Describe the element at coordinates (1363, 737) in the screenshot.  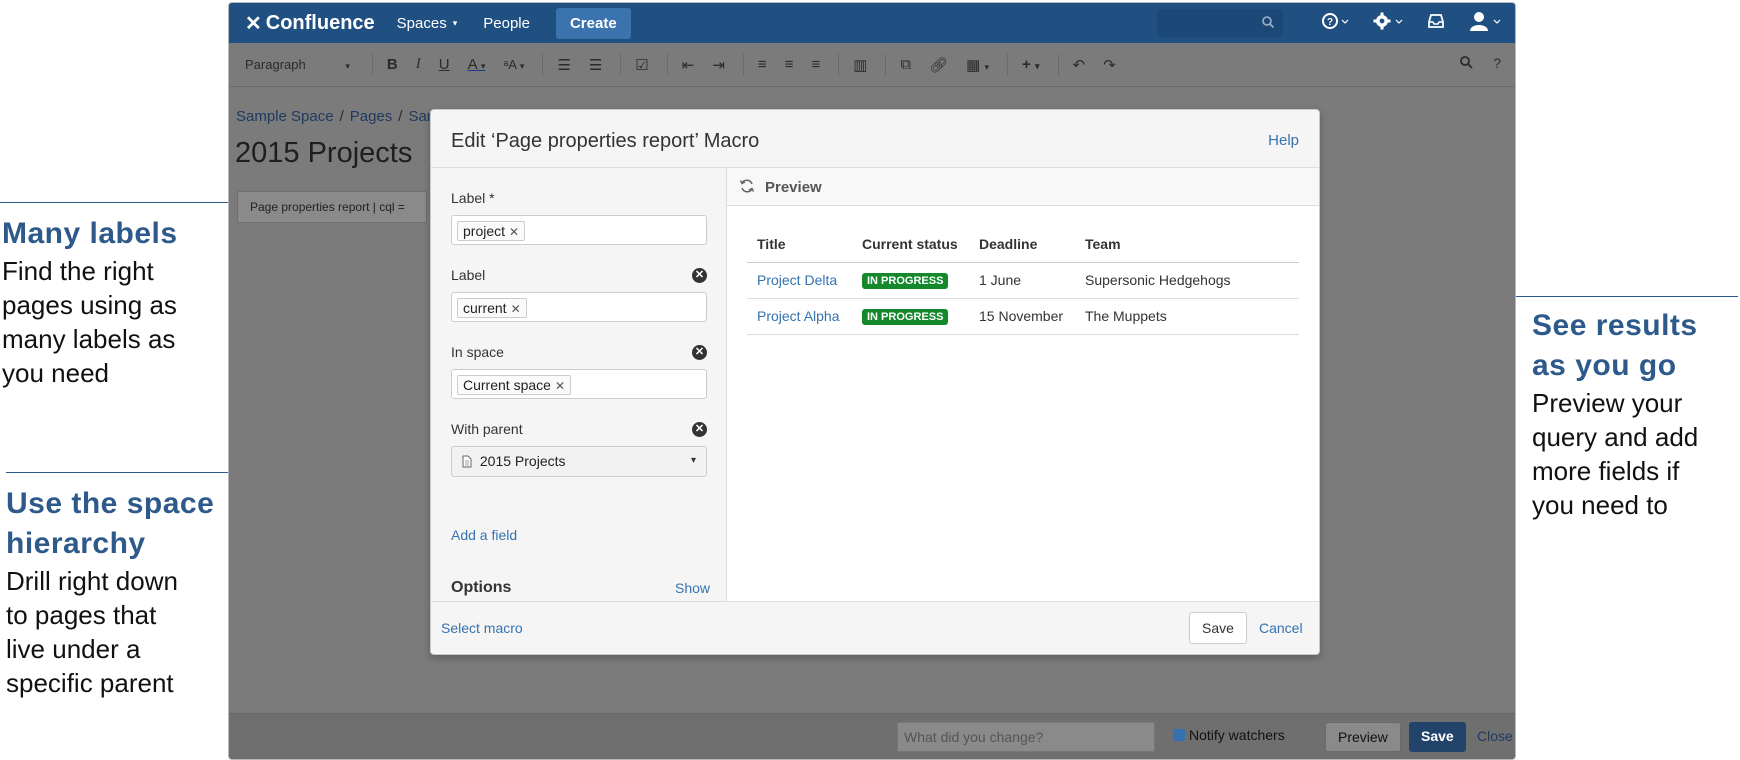
I see `preview-button: Preview` at that location.